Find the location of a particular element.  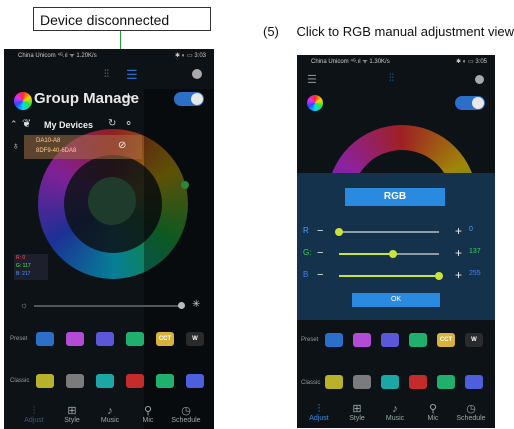

classic-label: Classic is located at coordinates (20, 381).